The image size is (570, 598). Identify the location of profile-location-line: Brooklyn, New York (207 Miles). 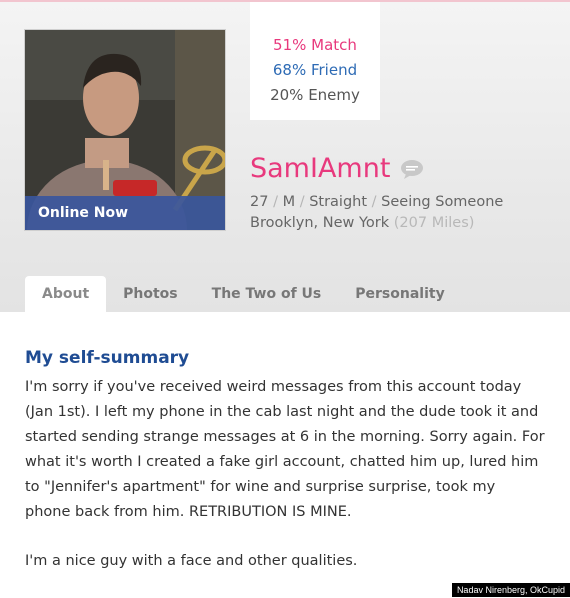
(376, 223).